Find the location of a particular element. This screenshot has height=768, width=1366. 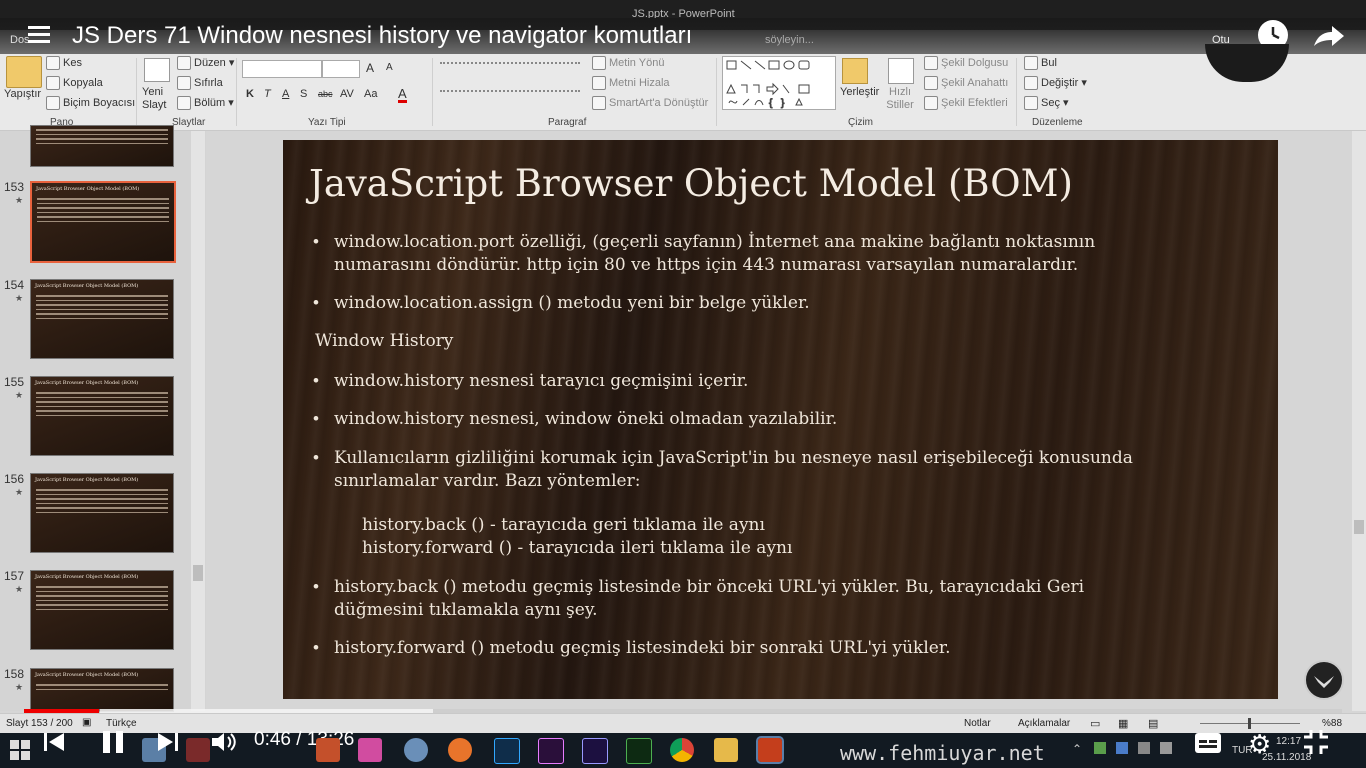

format-painter-button: Biçim Boyacısı is located at coordinates (90, 103).